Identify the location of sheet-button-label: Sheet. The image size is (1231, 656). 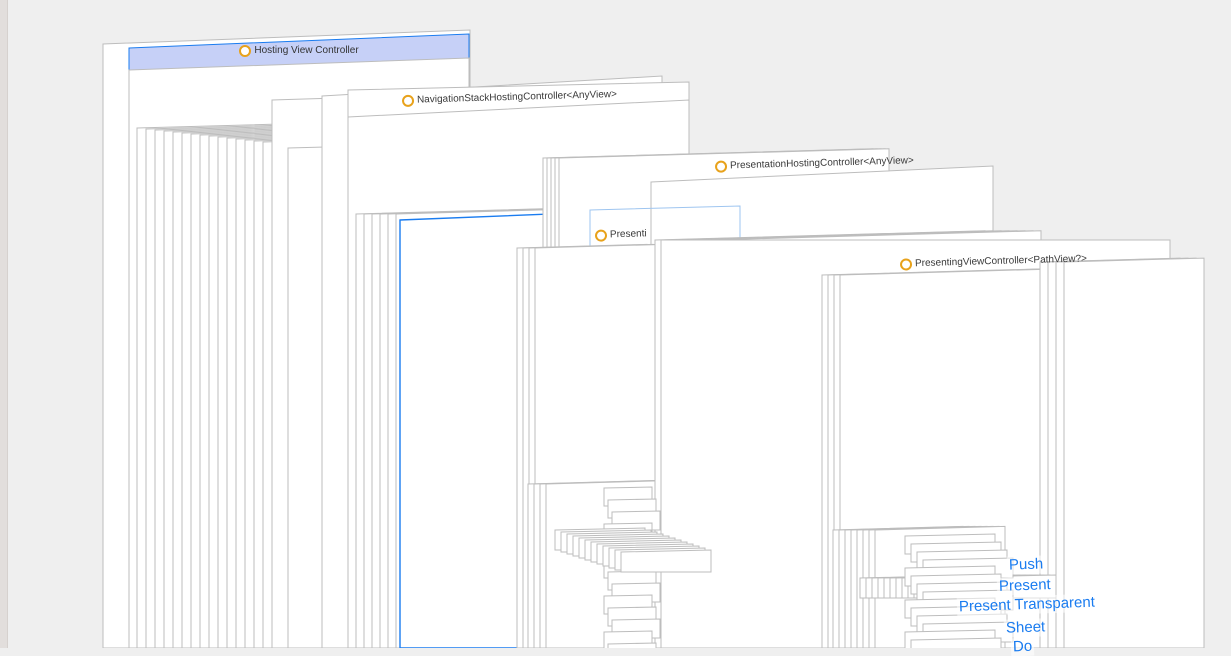
(1025, 628).